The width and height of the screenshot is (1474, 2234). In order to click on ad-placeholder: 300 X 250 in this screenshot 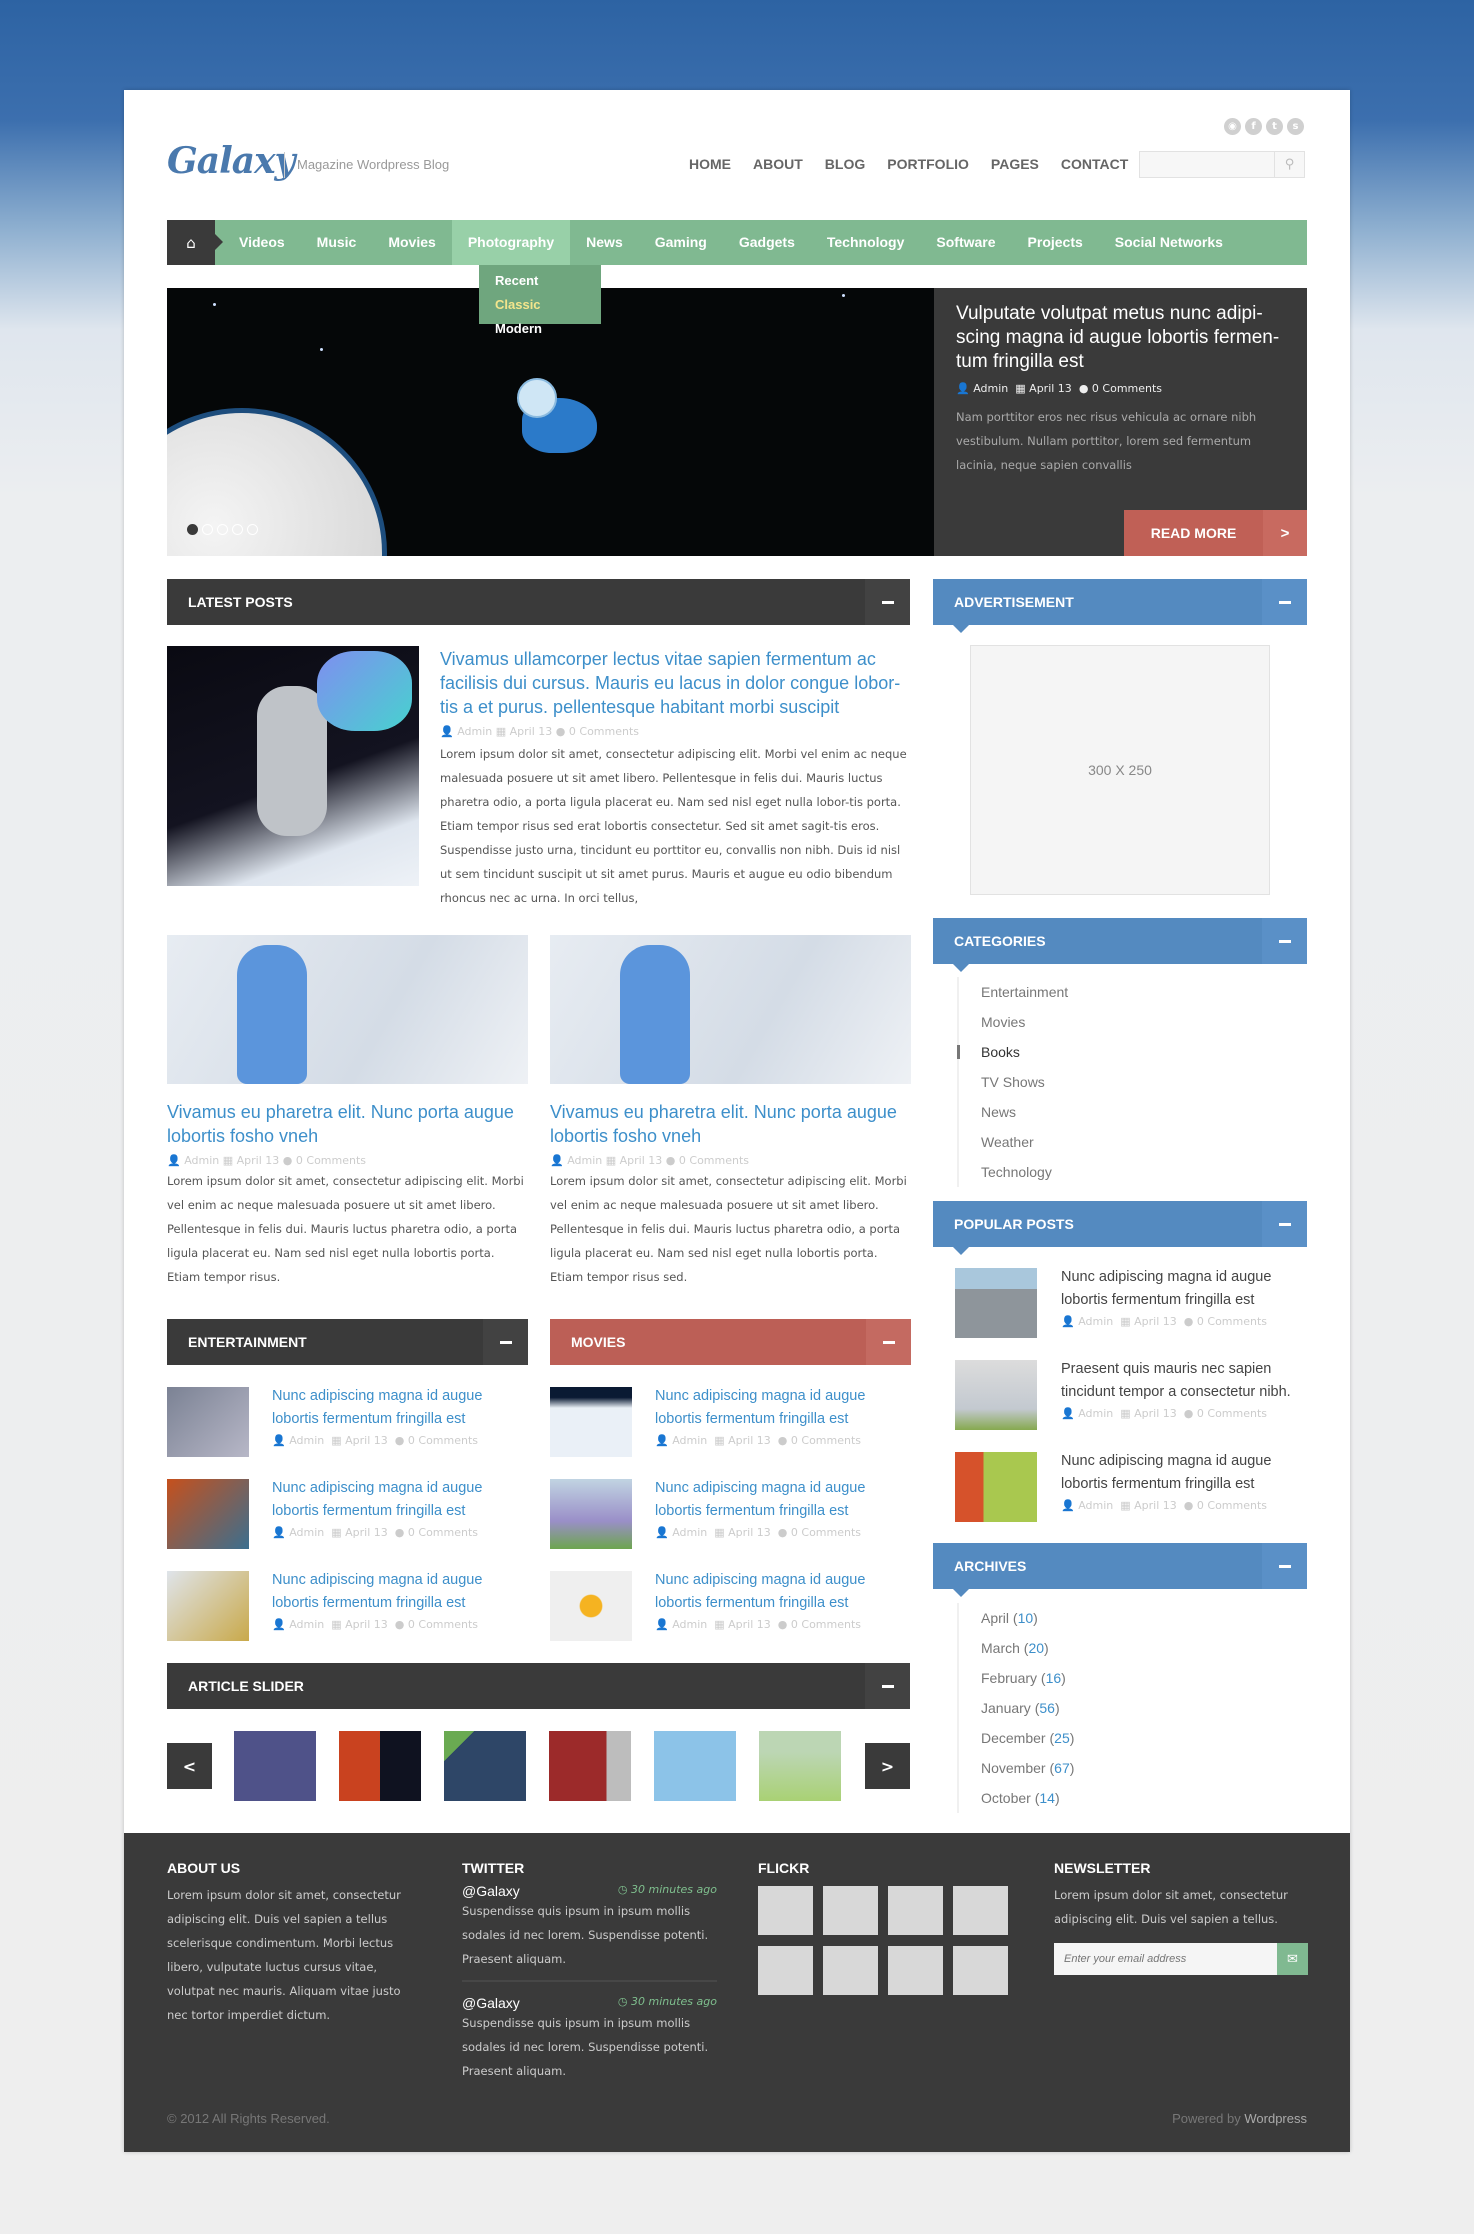, I will do `click(1120, 770)`.